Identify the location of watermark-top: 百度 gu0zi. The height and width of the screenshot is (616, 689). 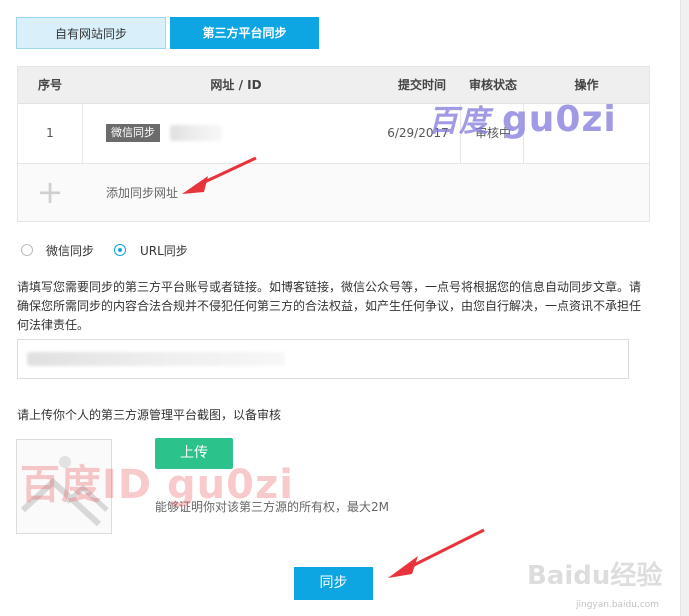
(522, 118).